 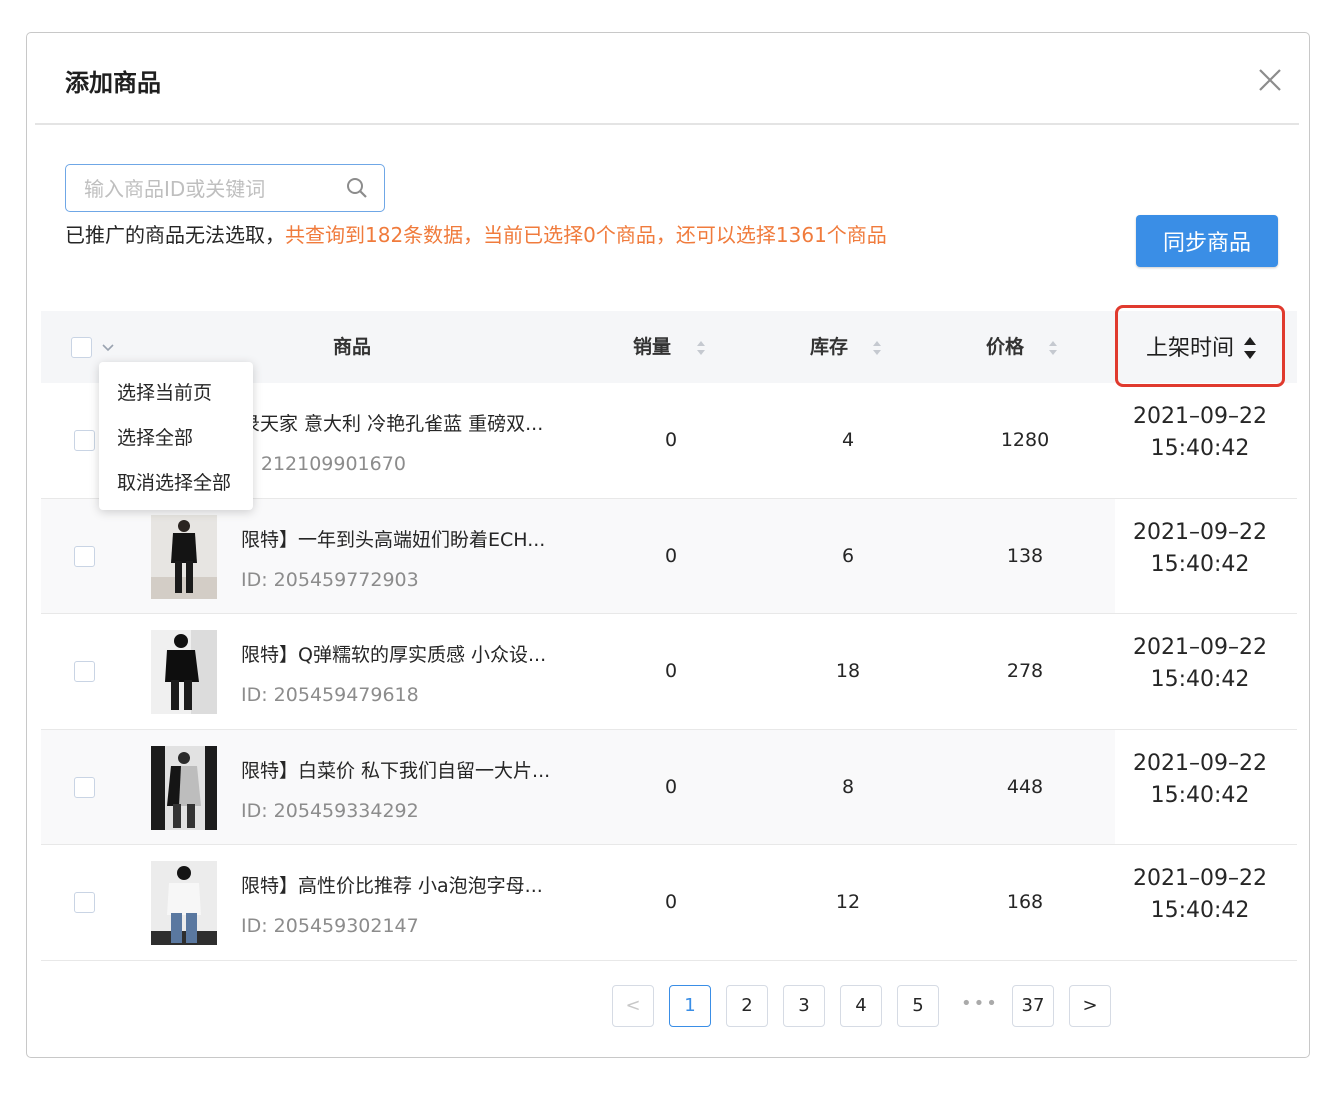 What do you see at coordinates (81, 347) in the screenshot?
I see `select-all-checkbox` at bounding box center [81, 347].